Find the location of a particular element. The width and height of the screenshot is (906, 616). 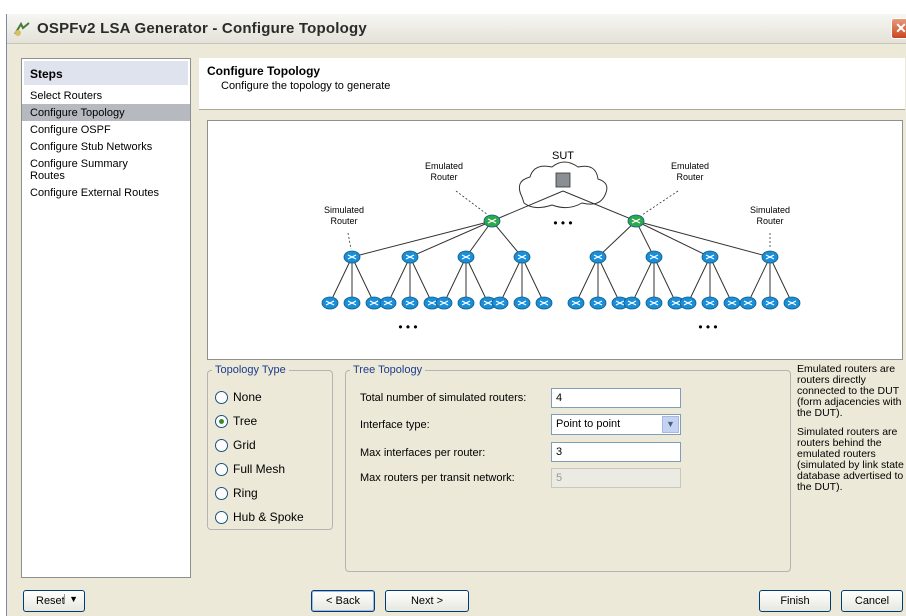

radio-hub-spoke: Hub & Spoke is located at coordinates (259, 517).